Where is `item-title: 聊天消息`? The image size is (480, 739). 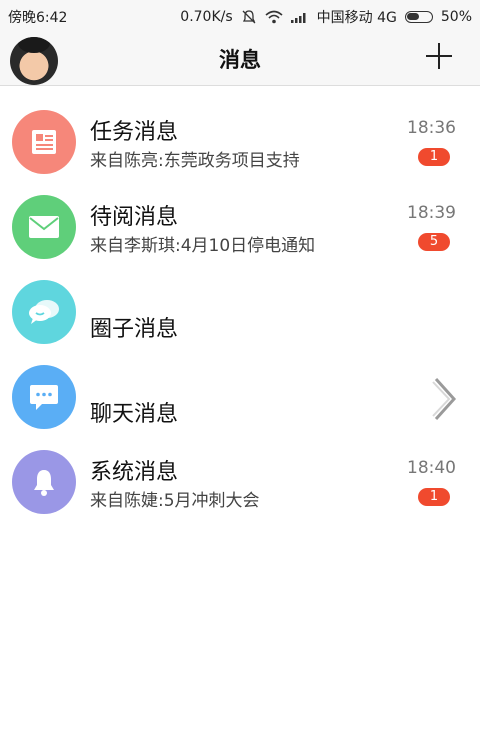 item-title: 聊天消息 is located at coordinates (134, 414).